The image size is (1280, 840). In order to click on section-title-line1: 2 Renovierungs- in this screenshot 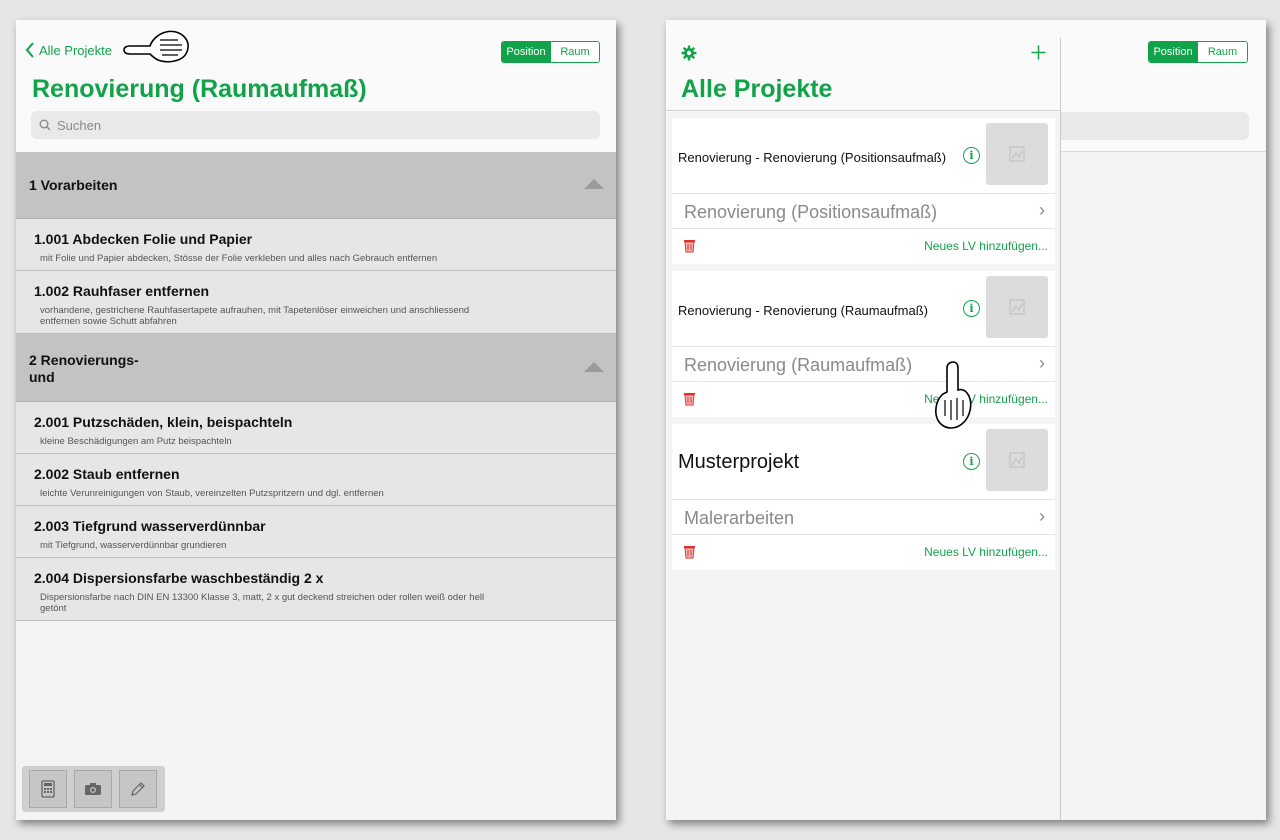, I will do `click(84, 360)`.